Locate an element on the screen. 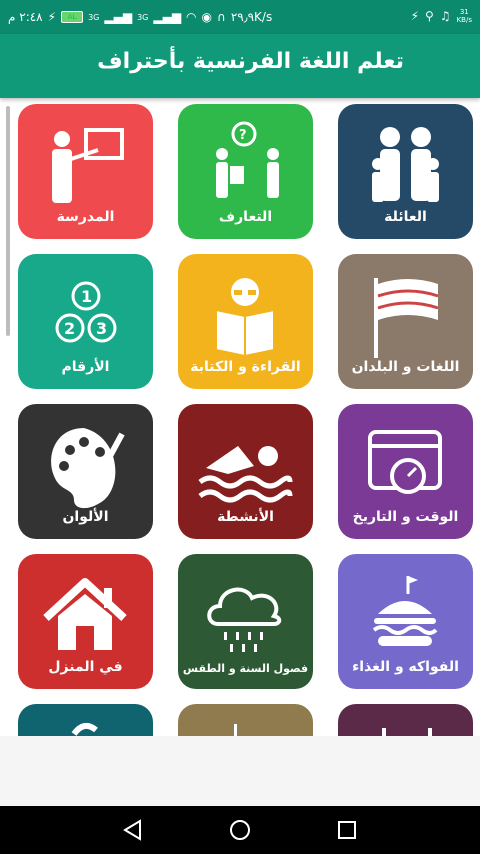 The height and width of the screenshot is (854, 480). music-icon: ♫ is located at coordinates (445, 16).